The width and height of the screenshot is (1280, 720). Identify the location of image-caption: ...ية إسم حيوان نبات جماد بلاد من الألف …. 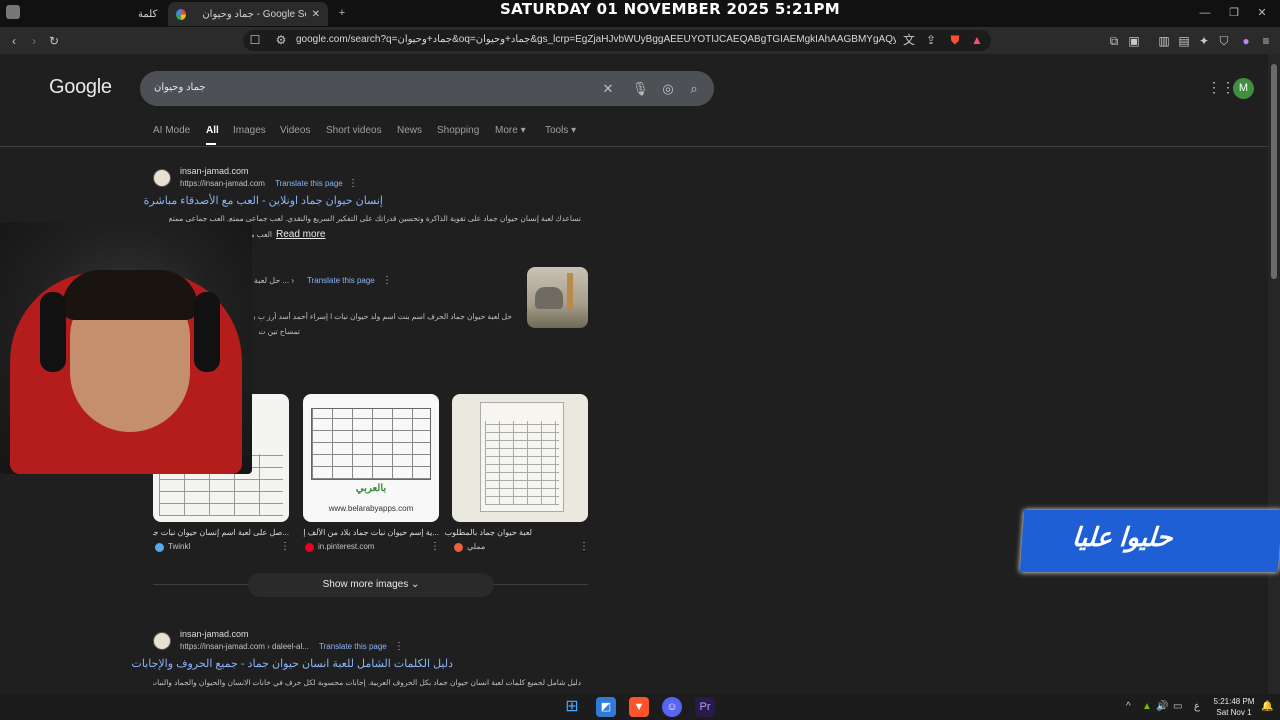
(371, 532).